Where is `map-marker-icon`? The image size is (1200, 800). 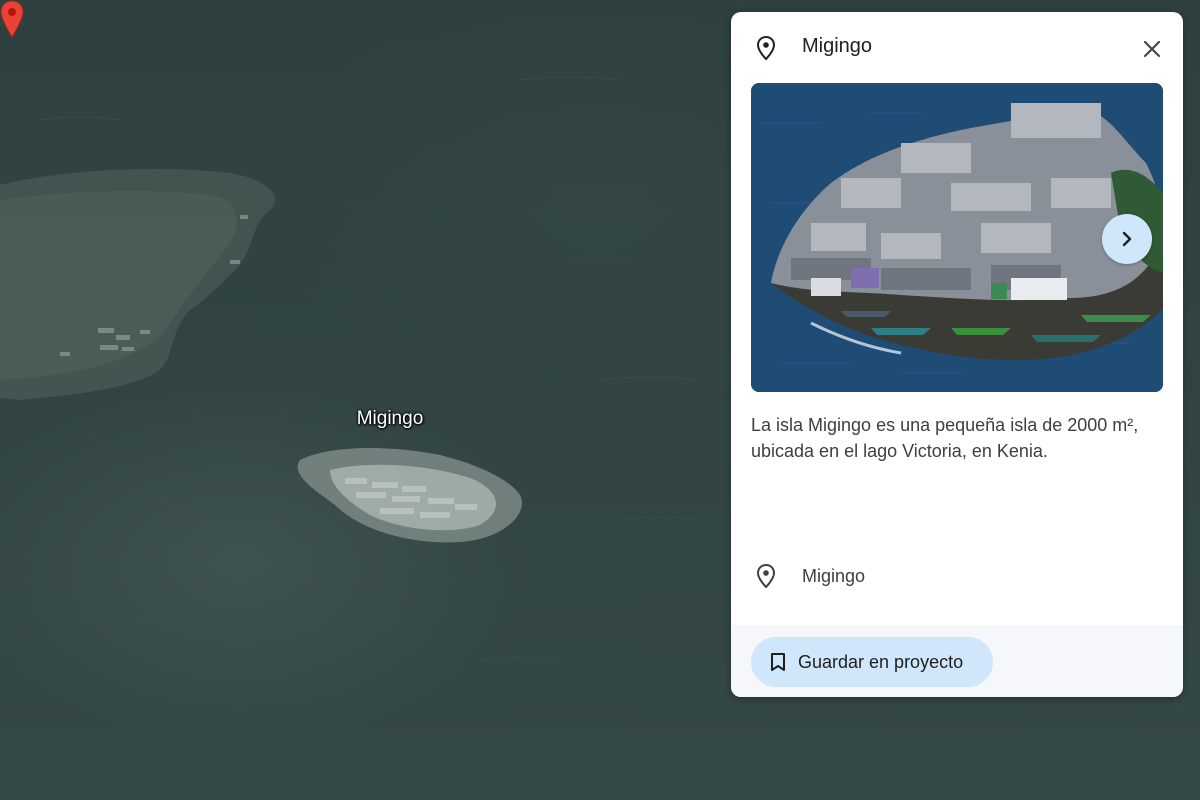 map-marker-icon is located at coordinates (12, 19).